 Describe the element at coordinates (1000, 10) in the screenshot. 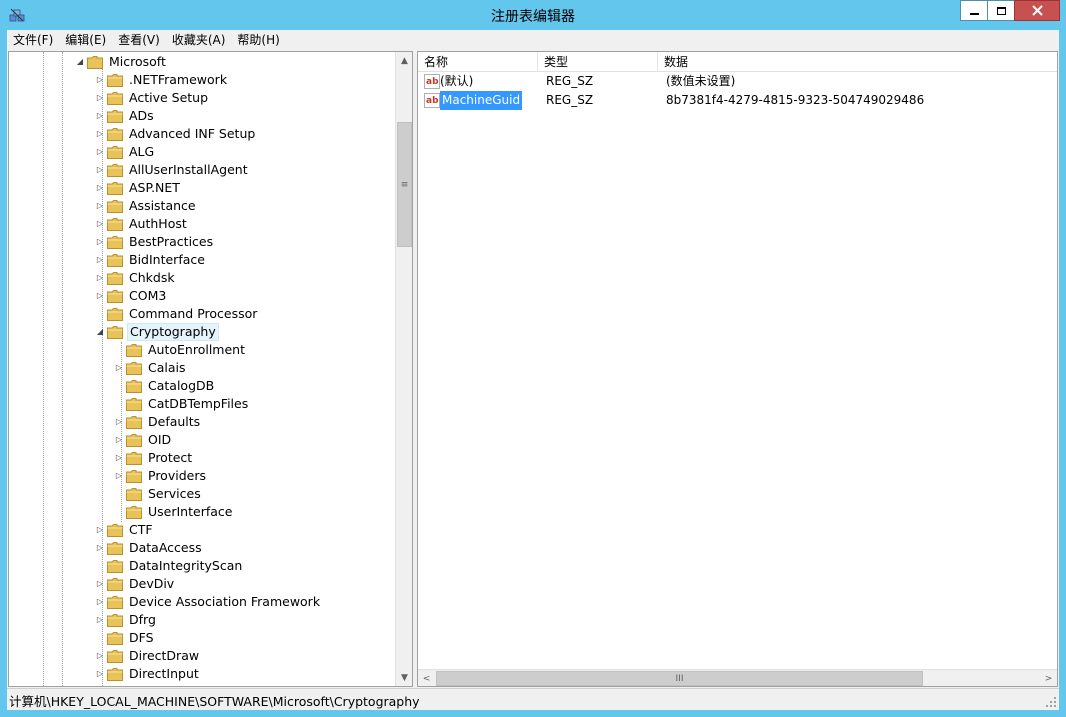

I see `maximize-button` at that location.